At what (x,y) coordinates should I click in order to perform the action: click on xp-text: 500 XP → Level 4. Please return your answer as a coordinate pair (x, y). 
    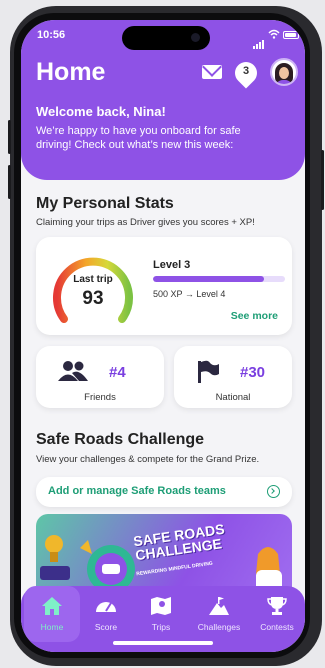
    Looking at the image, I should click on (189, 294).